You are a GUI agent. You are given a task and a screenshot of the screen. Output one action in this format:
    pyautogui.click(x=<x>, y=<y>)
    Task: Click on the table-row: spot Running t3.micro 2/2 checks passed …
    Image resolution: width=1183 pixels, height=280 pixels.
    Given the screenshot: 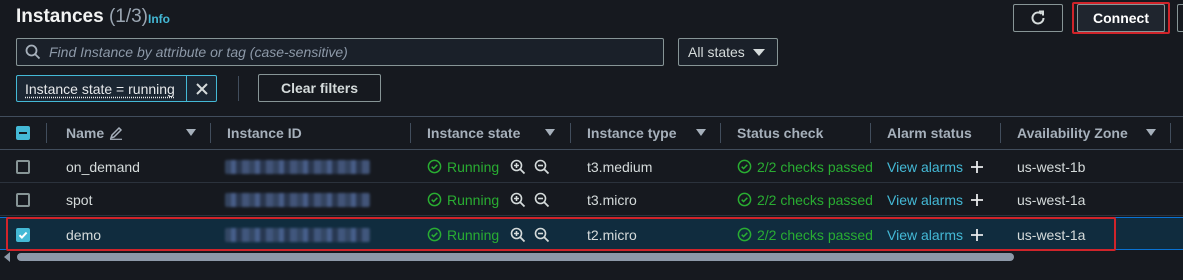 What is the action you would take?
    pyautogui.click(x=591, y=199)
    